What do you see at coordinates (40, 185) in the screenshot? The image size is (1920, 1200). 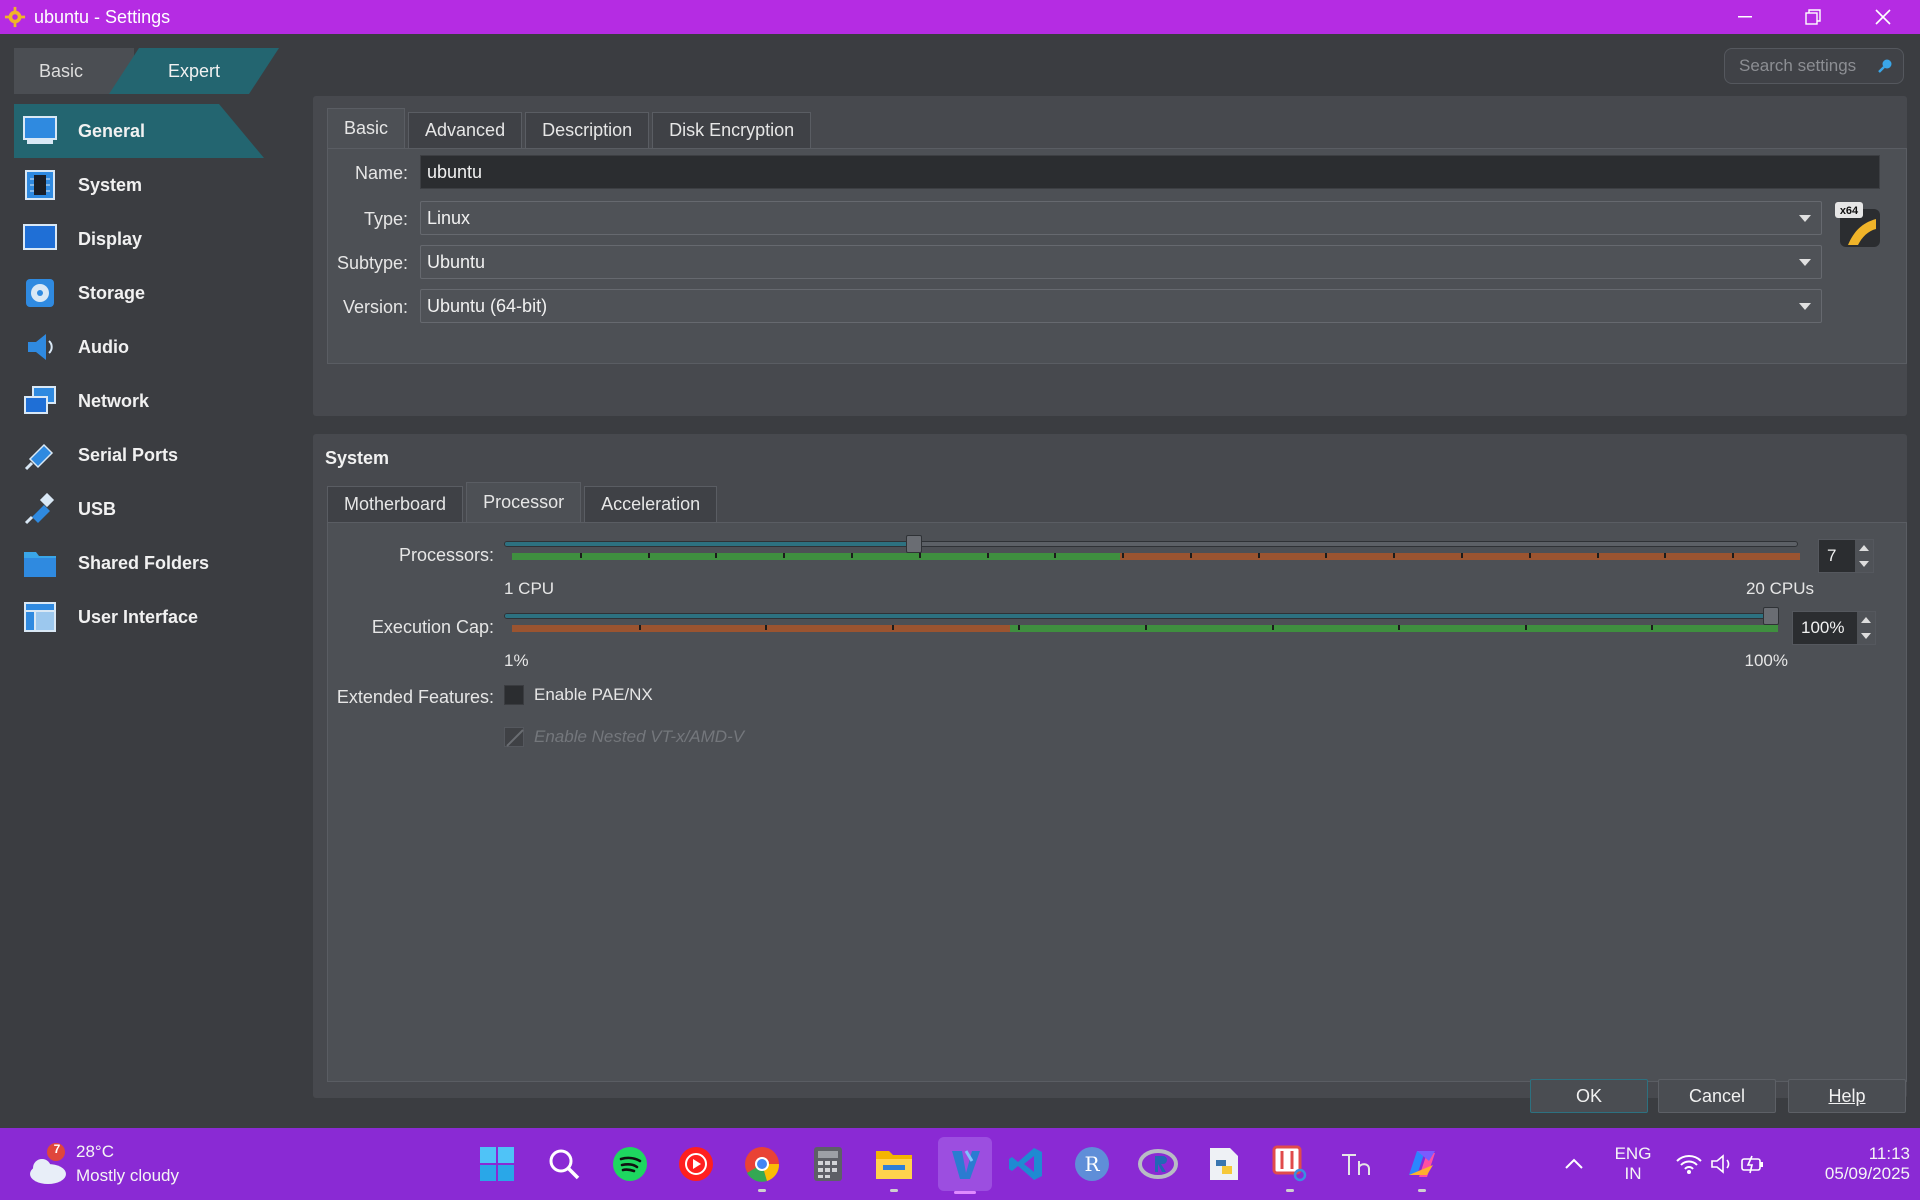 I see `system-icon` at bounding box center [40, 185].